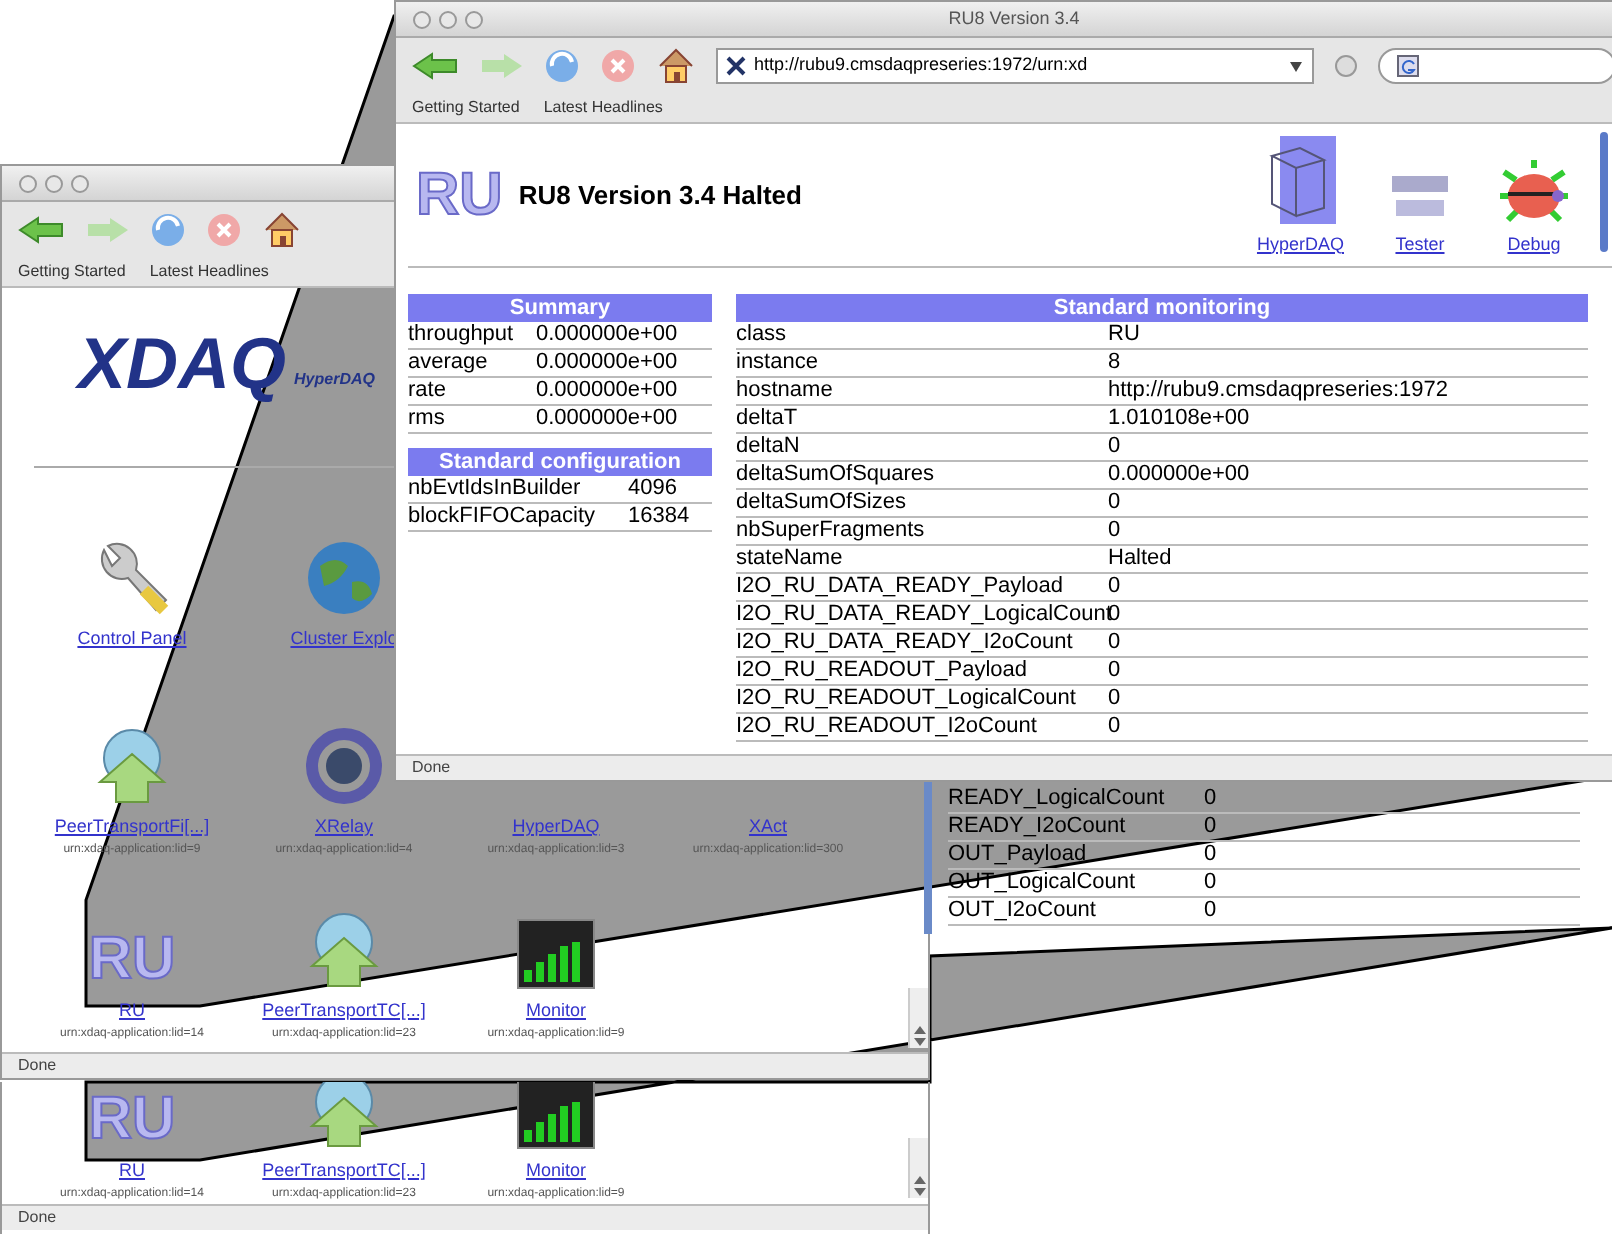 This screenshot has width=1612, height=1234. I want to click on table-cell-text: RU, so click(1125, 335).